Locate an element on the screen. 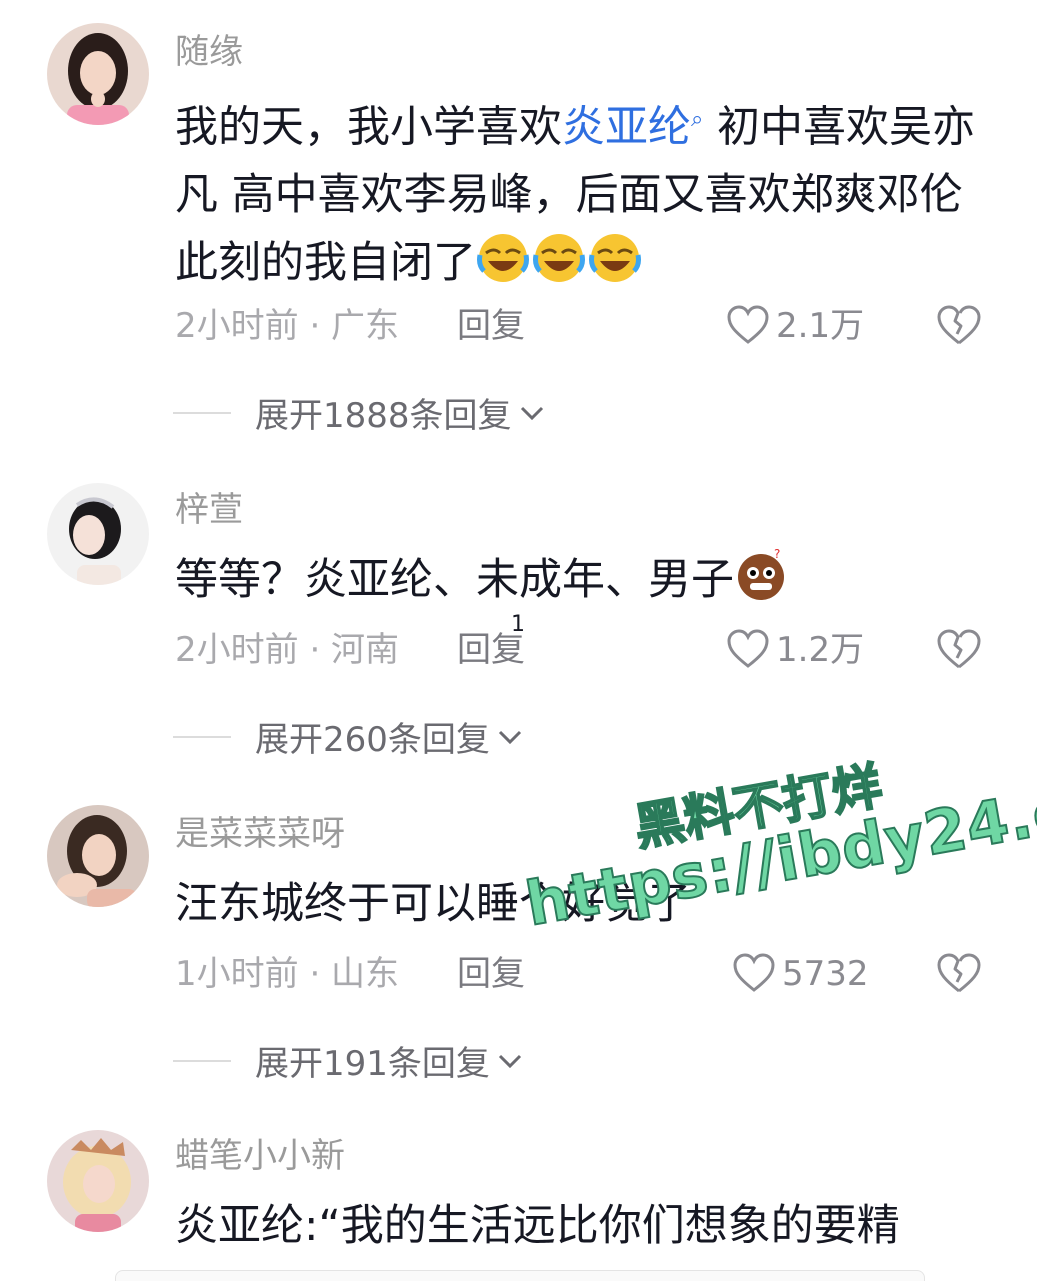  expand-replies-label: 展开1888条回复 is located at coordinates (383, 416).